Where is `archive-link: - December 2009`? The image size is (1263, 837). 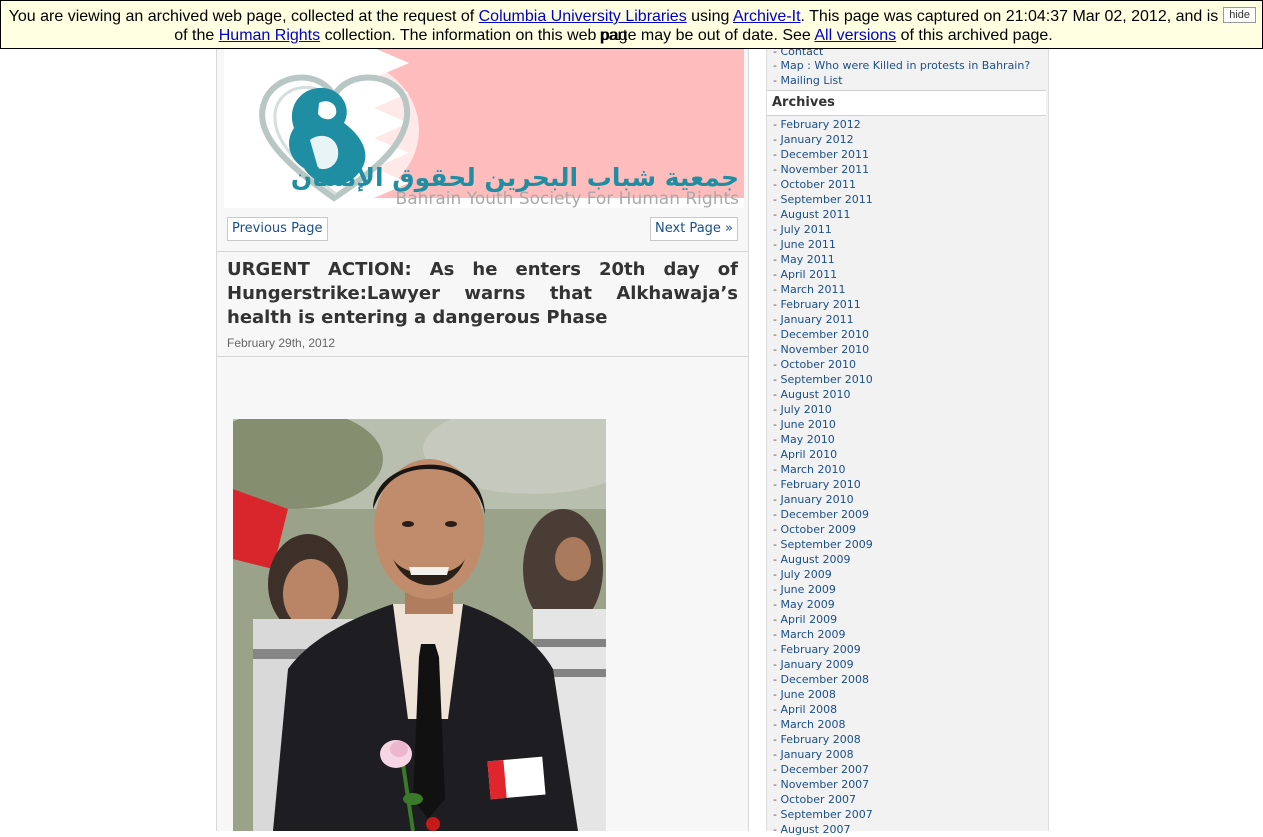
archive-link: - December 2009 is located at coordinates (907, 514).